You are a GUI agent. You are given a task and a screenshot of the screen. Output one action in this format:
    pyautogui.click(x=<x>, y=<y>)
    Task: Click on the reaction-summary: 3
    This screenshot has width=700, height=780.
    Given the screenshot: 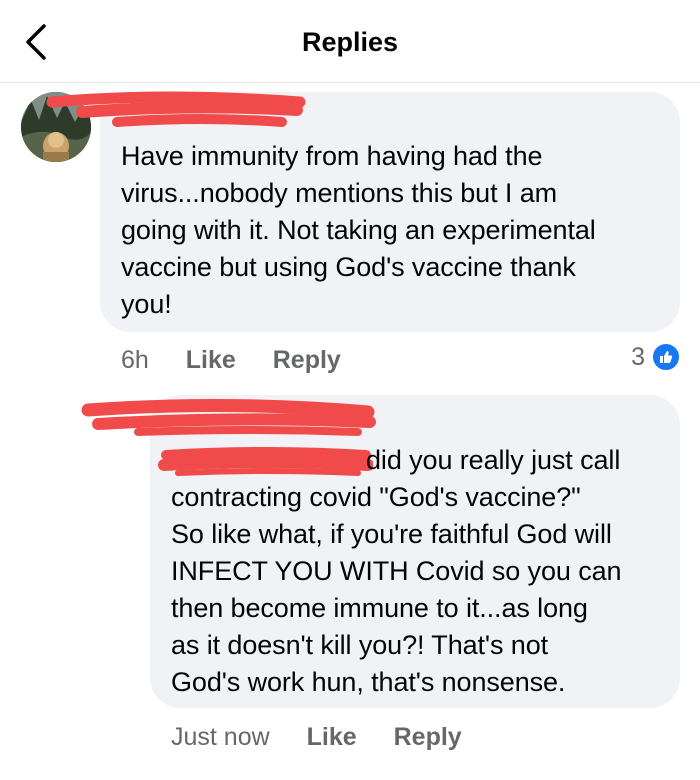 What is the action you would take?
    pyautogui.click(x=656, y=357)
    